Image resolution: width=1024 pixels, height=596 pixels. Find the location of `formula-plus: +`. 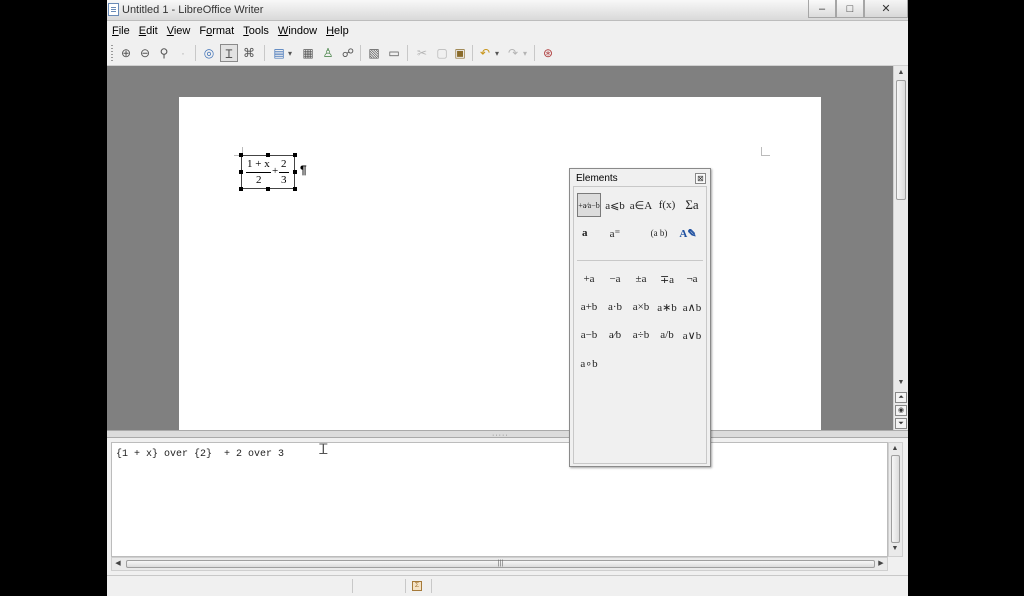

formula-plus: + is located at coordinates (275, 171).